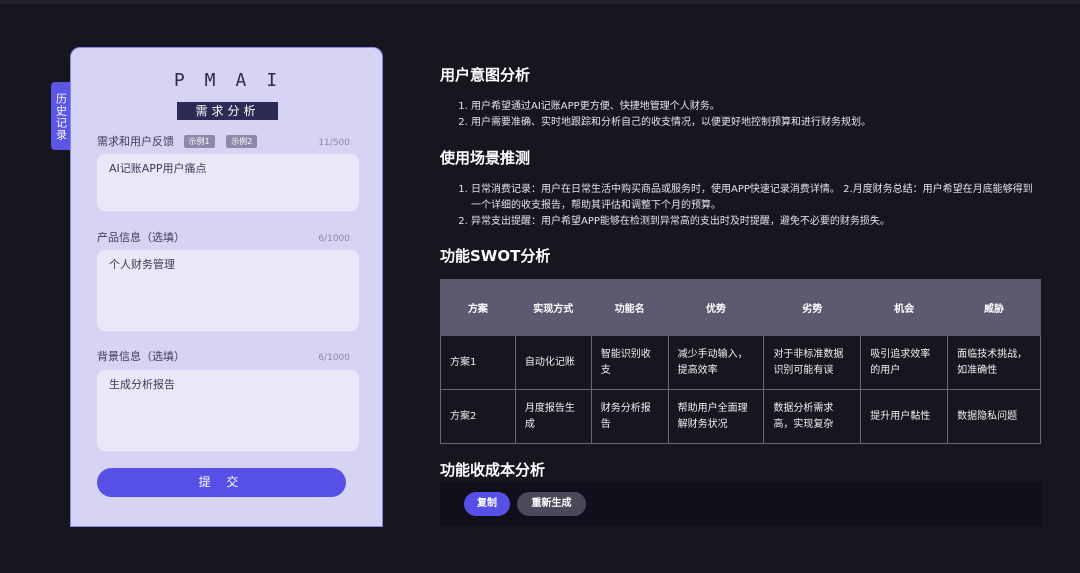 This screenshot has height=573, width=1080. Describe the element at coordinates (334, 358) in the screenshot. I see `background-info-counter: 6/1000` at that location.